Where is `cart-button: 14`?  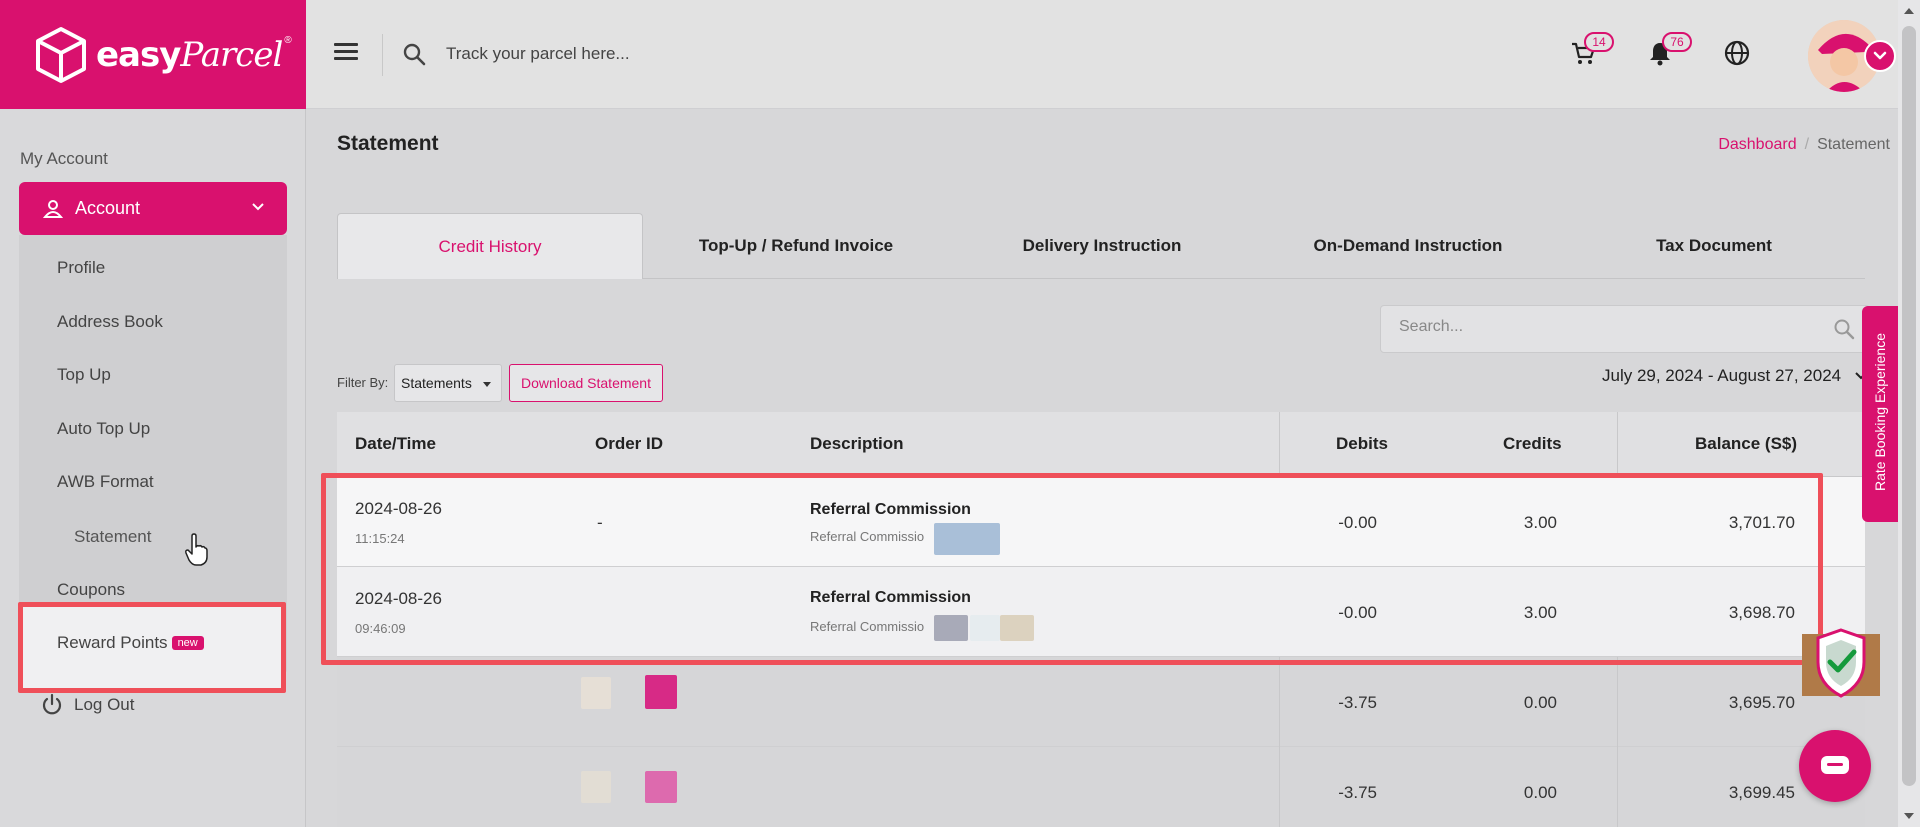
cart-button: 14 is located at coordinates (1592, 51).